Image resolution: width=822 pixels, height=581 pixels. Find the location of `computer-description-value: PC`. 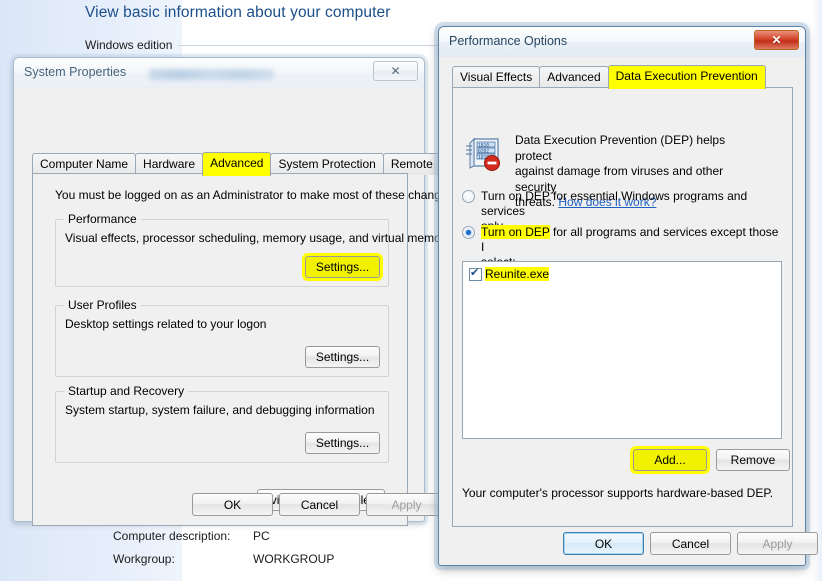

computer-description-value: PC is located at coordinates (261, 536).